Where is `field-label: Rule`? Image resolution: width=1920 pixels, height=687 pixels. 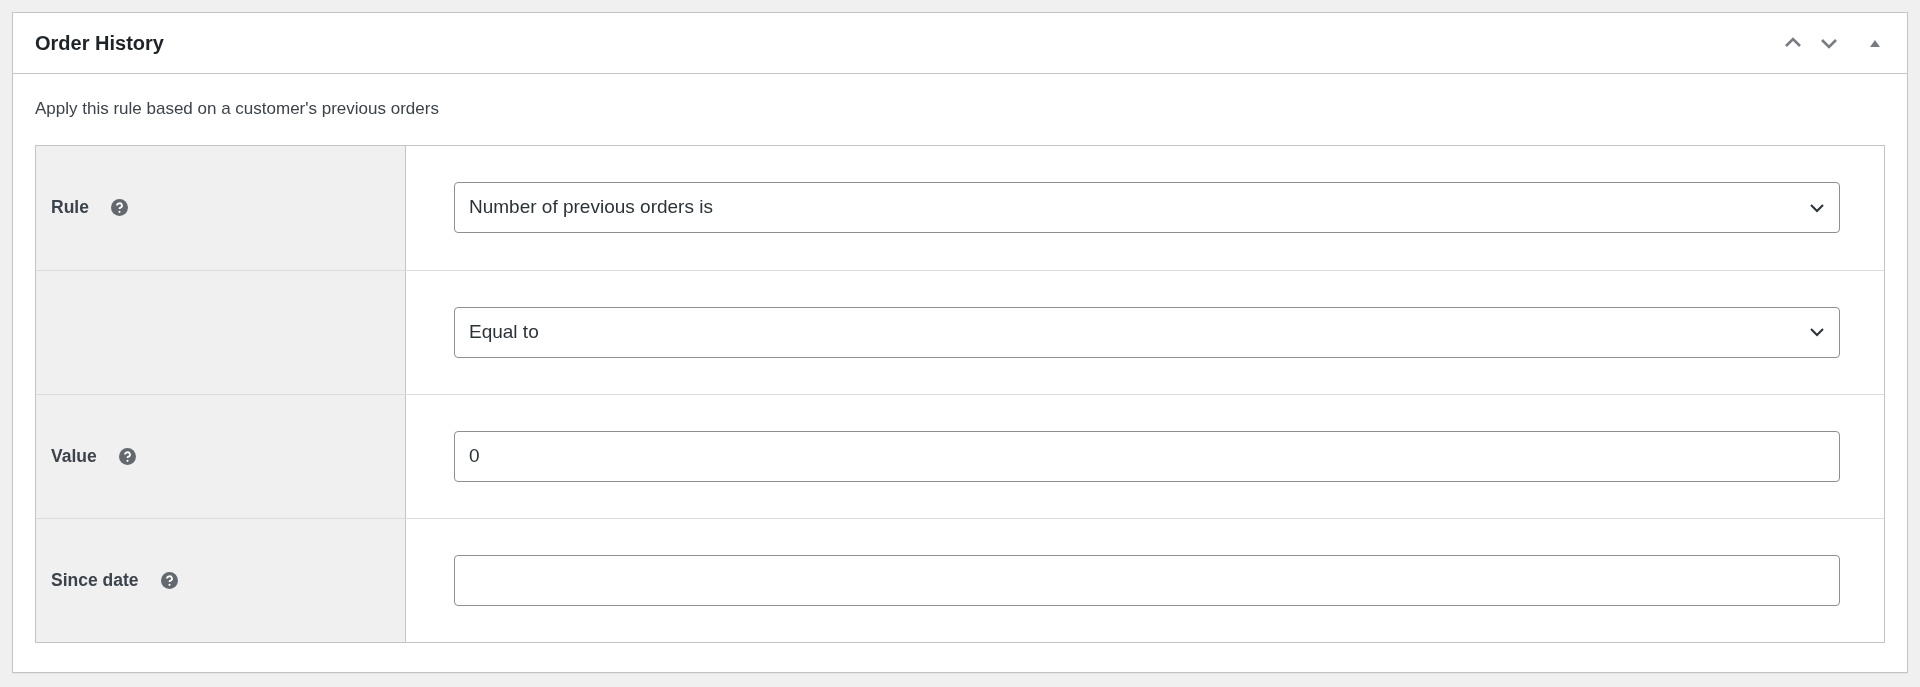
field-label: Rule is located at coordinates (70, 208).